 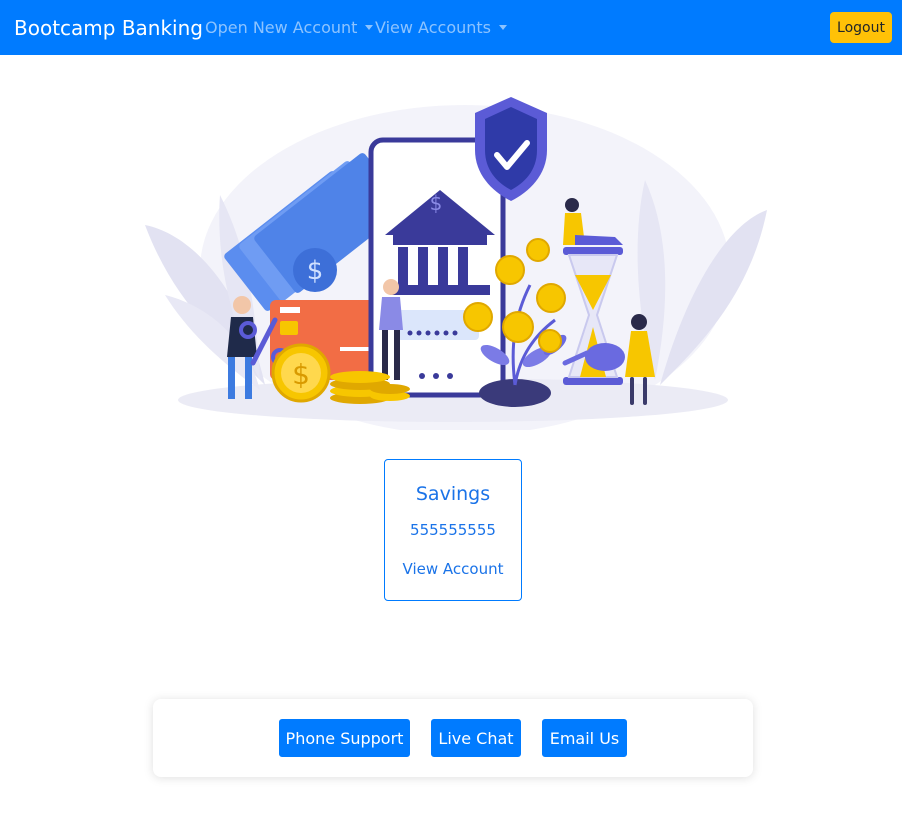 I want to click on open-new-account-dropdown: Open New Account, so click(x=289, y=28).